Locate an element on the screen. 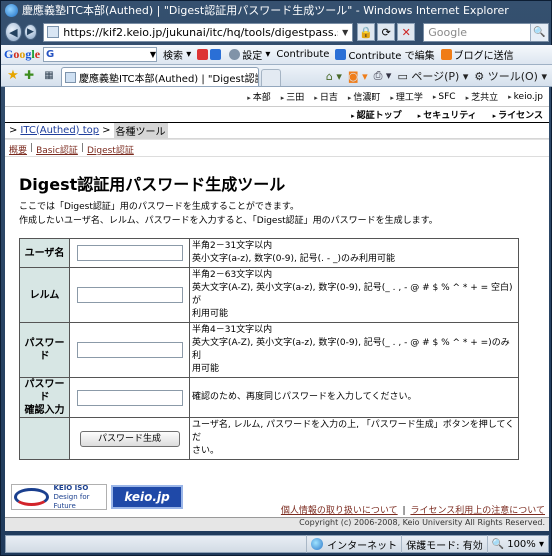  google-search-input: G ▼ is located at coordinates (100, 54).